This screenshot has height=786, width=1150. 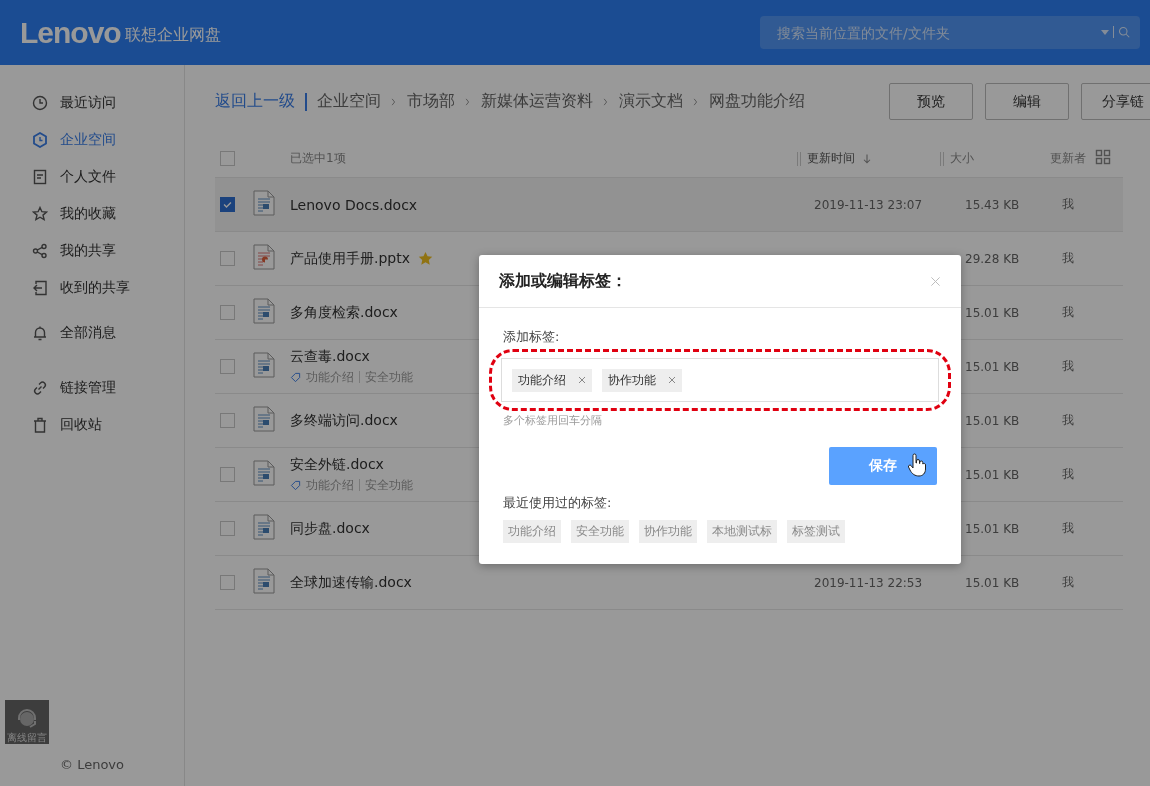 What do you see at coordinates (318, 158) in the screenshot?
I see `selection-count: 已选中1项` at bounding box center [318, 158].